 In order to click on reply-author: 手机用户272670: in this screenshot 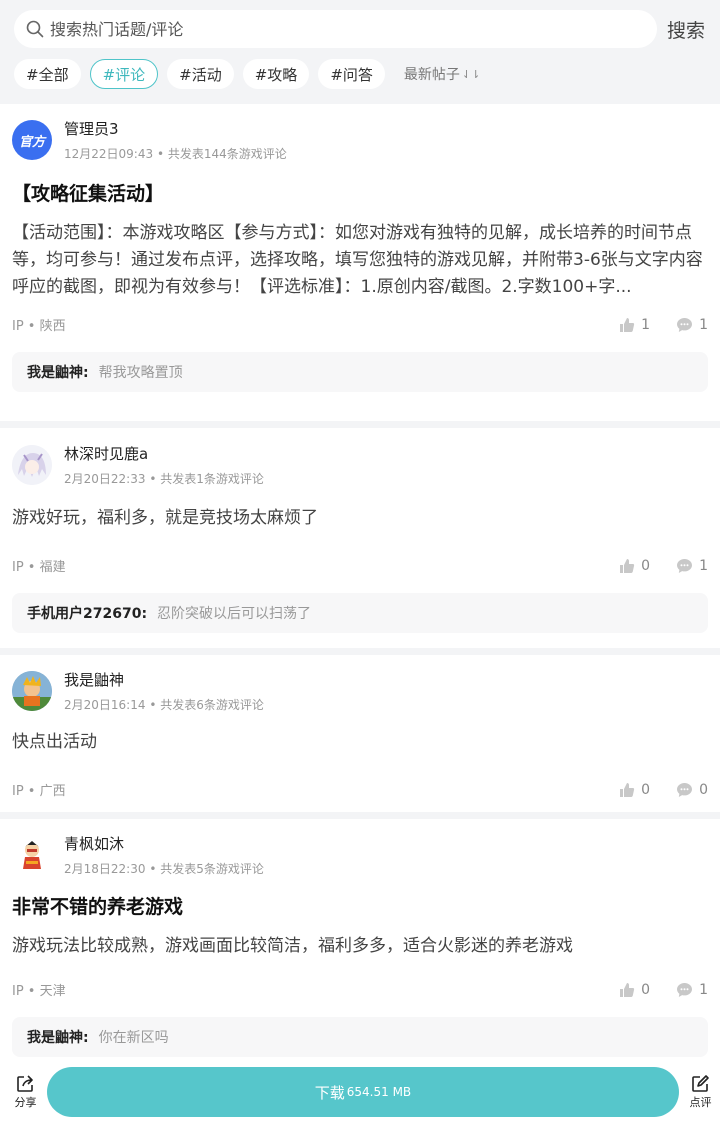, I will do `click(87, 614)`.